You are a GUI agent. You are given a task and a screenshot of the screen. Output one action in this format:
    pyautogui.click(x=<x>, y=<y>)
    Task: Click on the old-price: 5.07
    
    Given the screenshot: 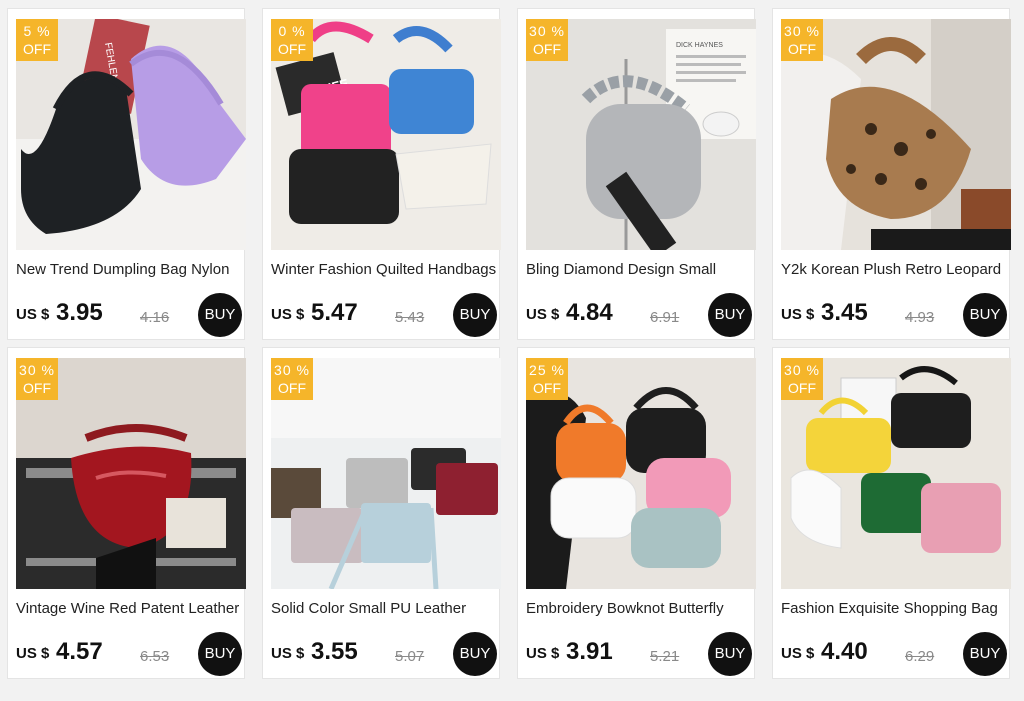 What is the action you would take?
    pyautogui.click(x=410, y=656)
    